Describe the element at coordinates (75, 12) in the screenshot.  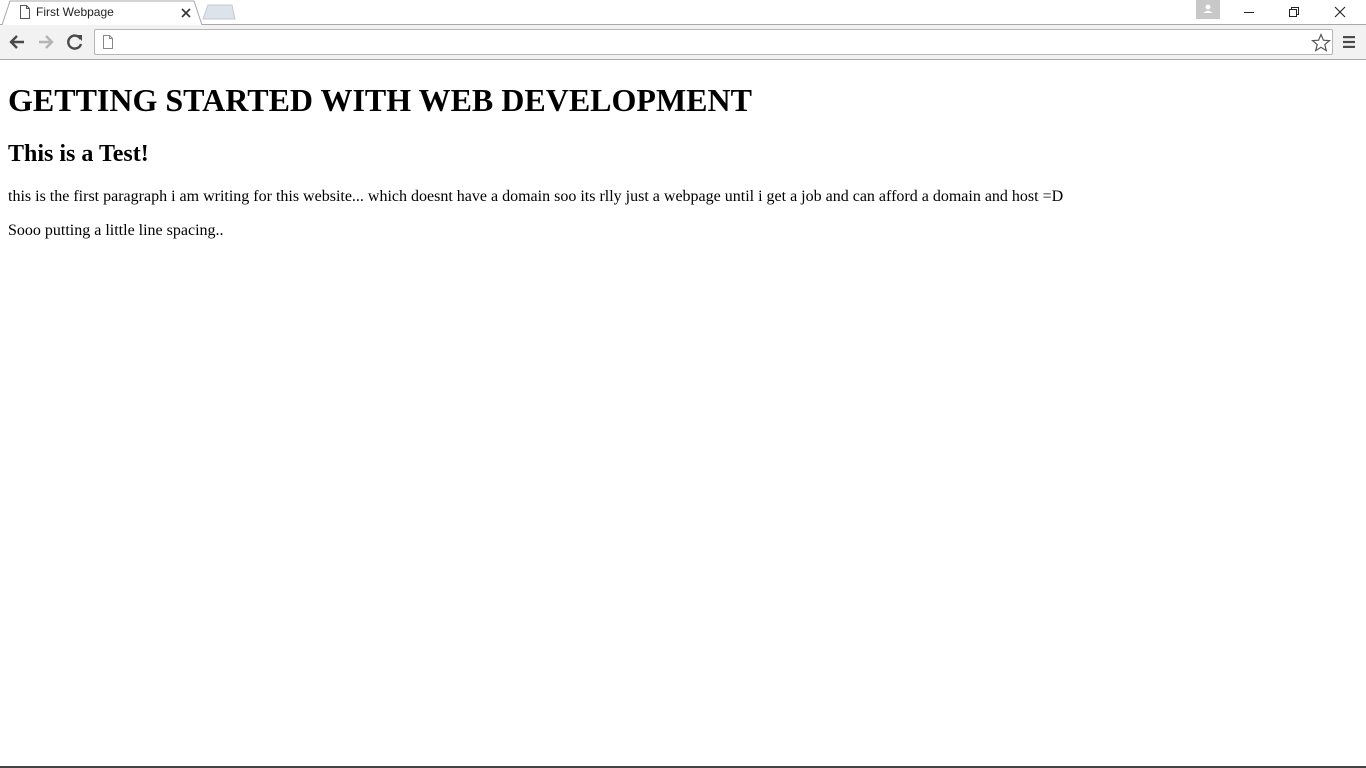
I see `tab-title: First Webpage` at that location.